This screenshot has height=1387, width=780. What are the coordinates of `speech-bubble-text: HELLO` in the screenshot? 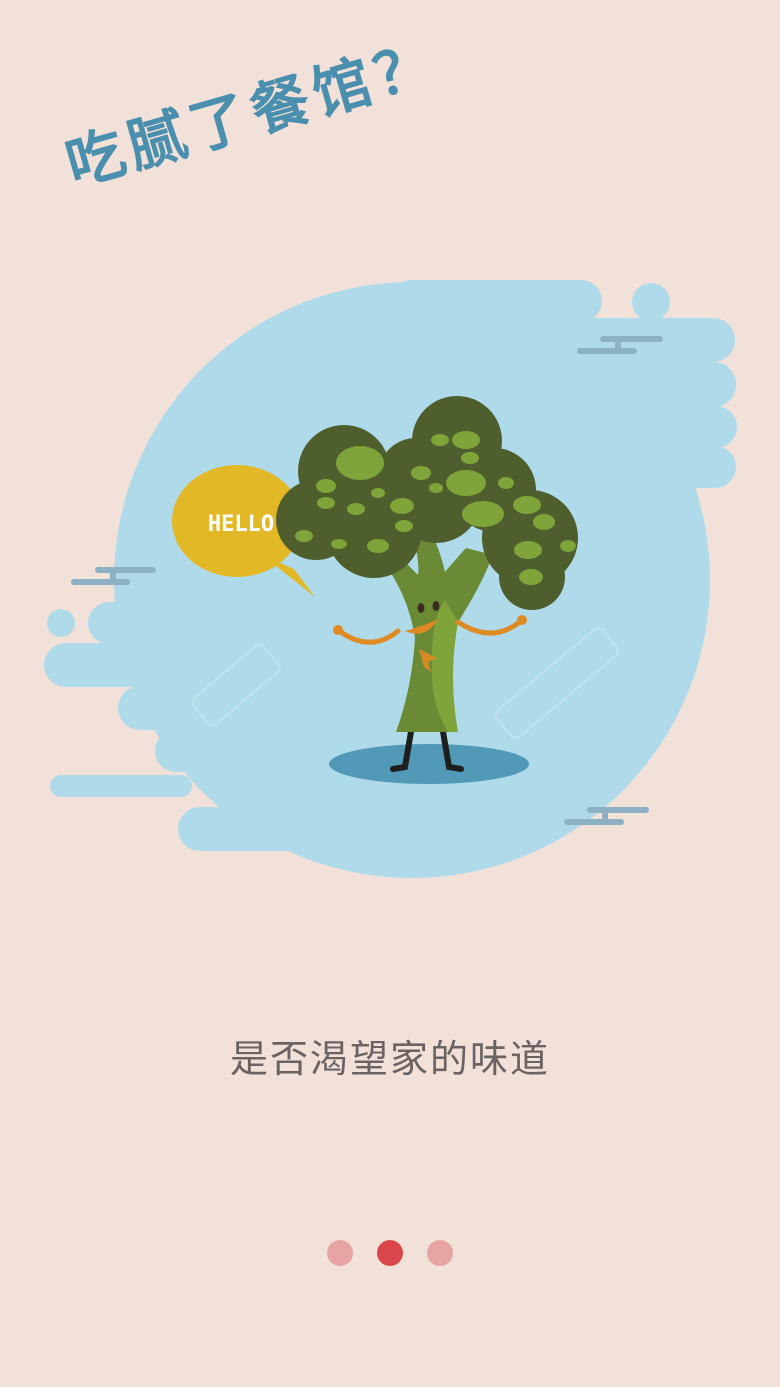 It's located at (241, 524).